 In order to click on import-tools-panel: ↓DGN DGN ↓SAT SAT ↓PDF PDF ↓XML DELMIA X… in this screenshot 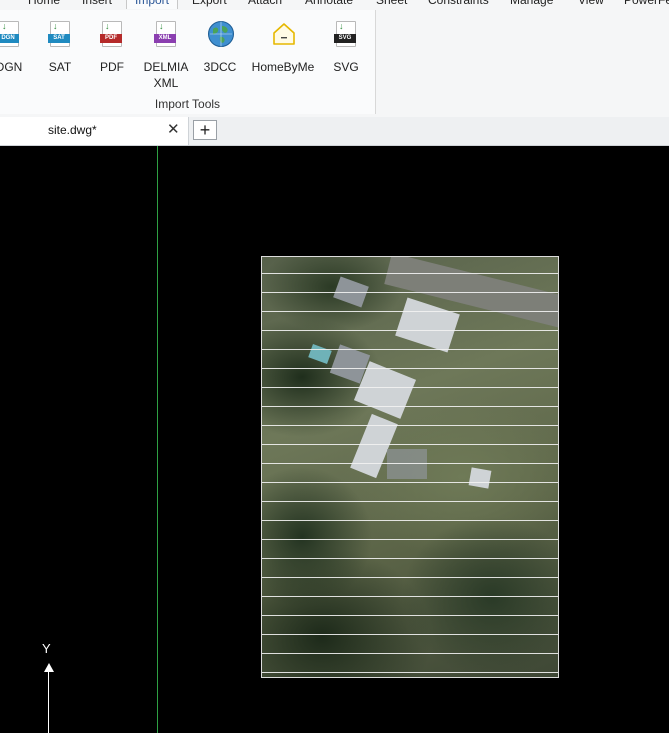, I will do `click(188, 62)`.